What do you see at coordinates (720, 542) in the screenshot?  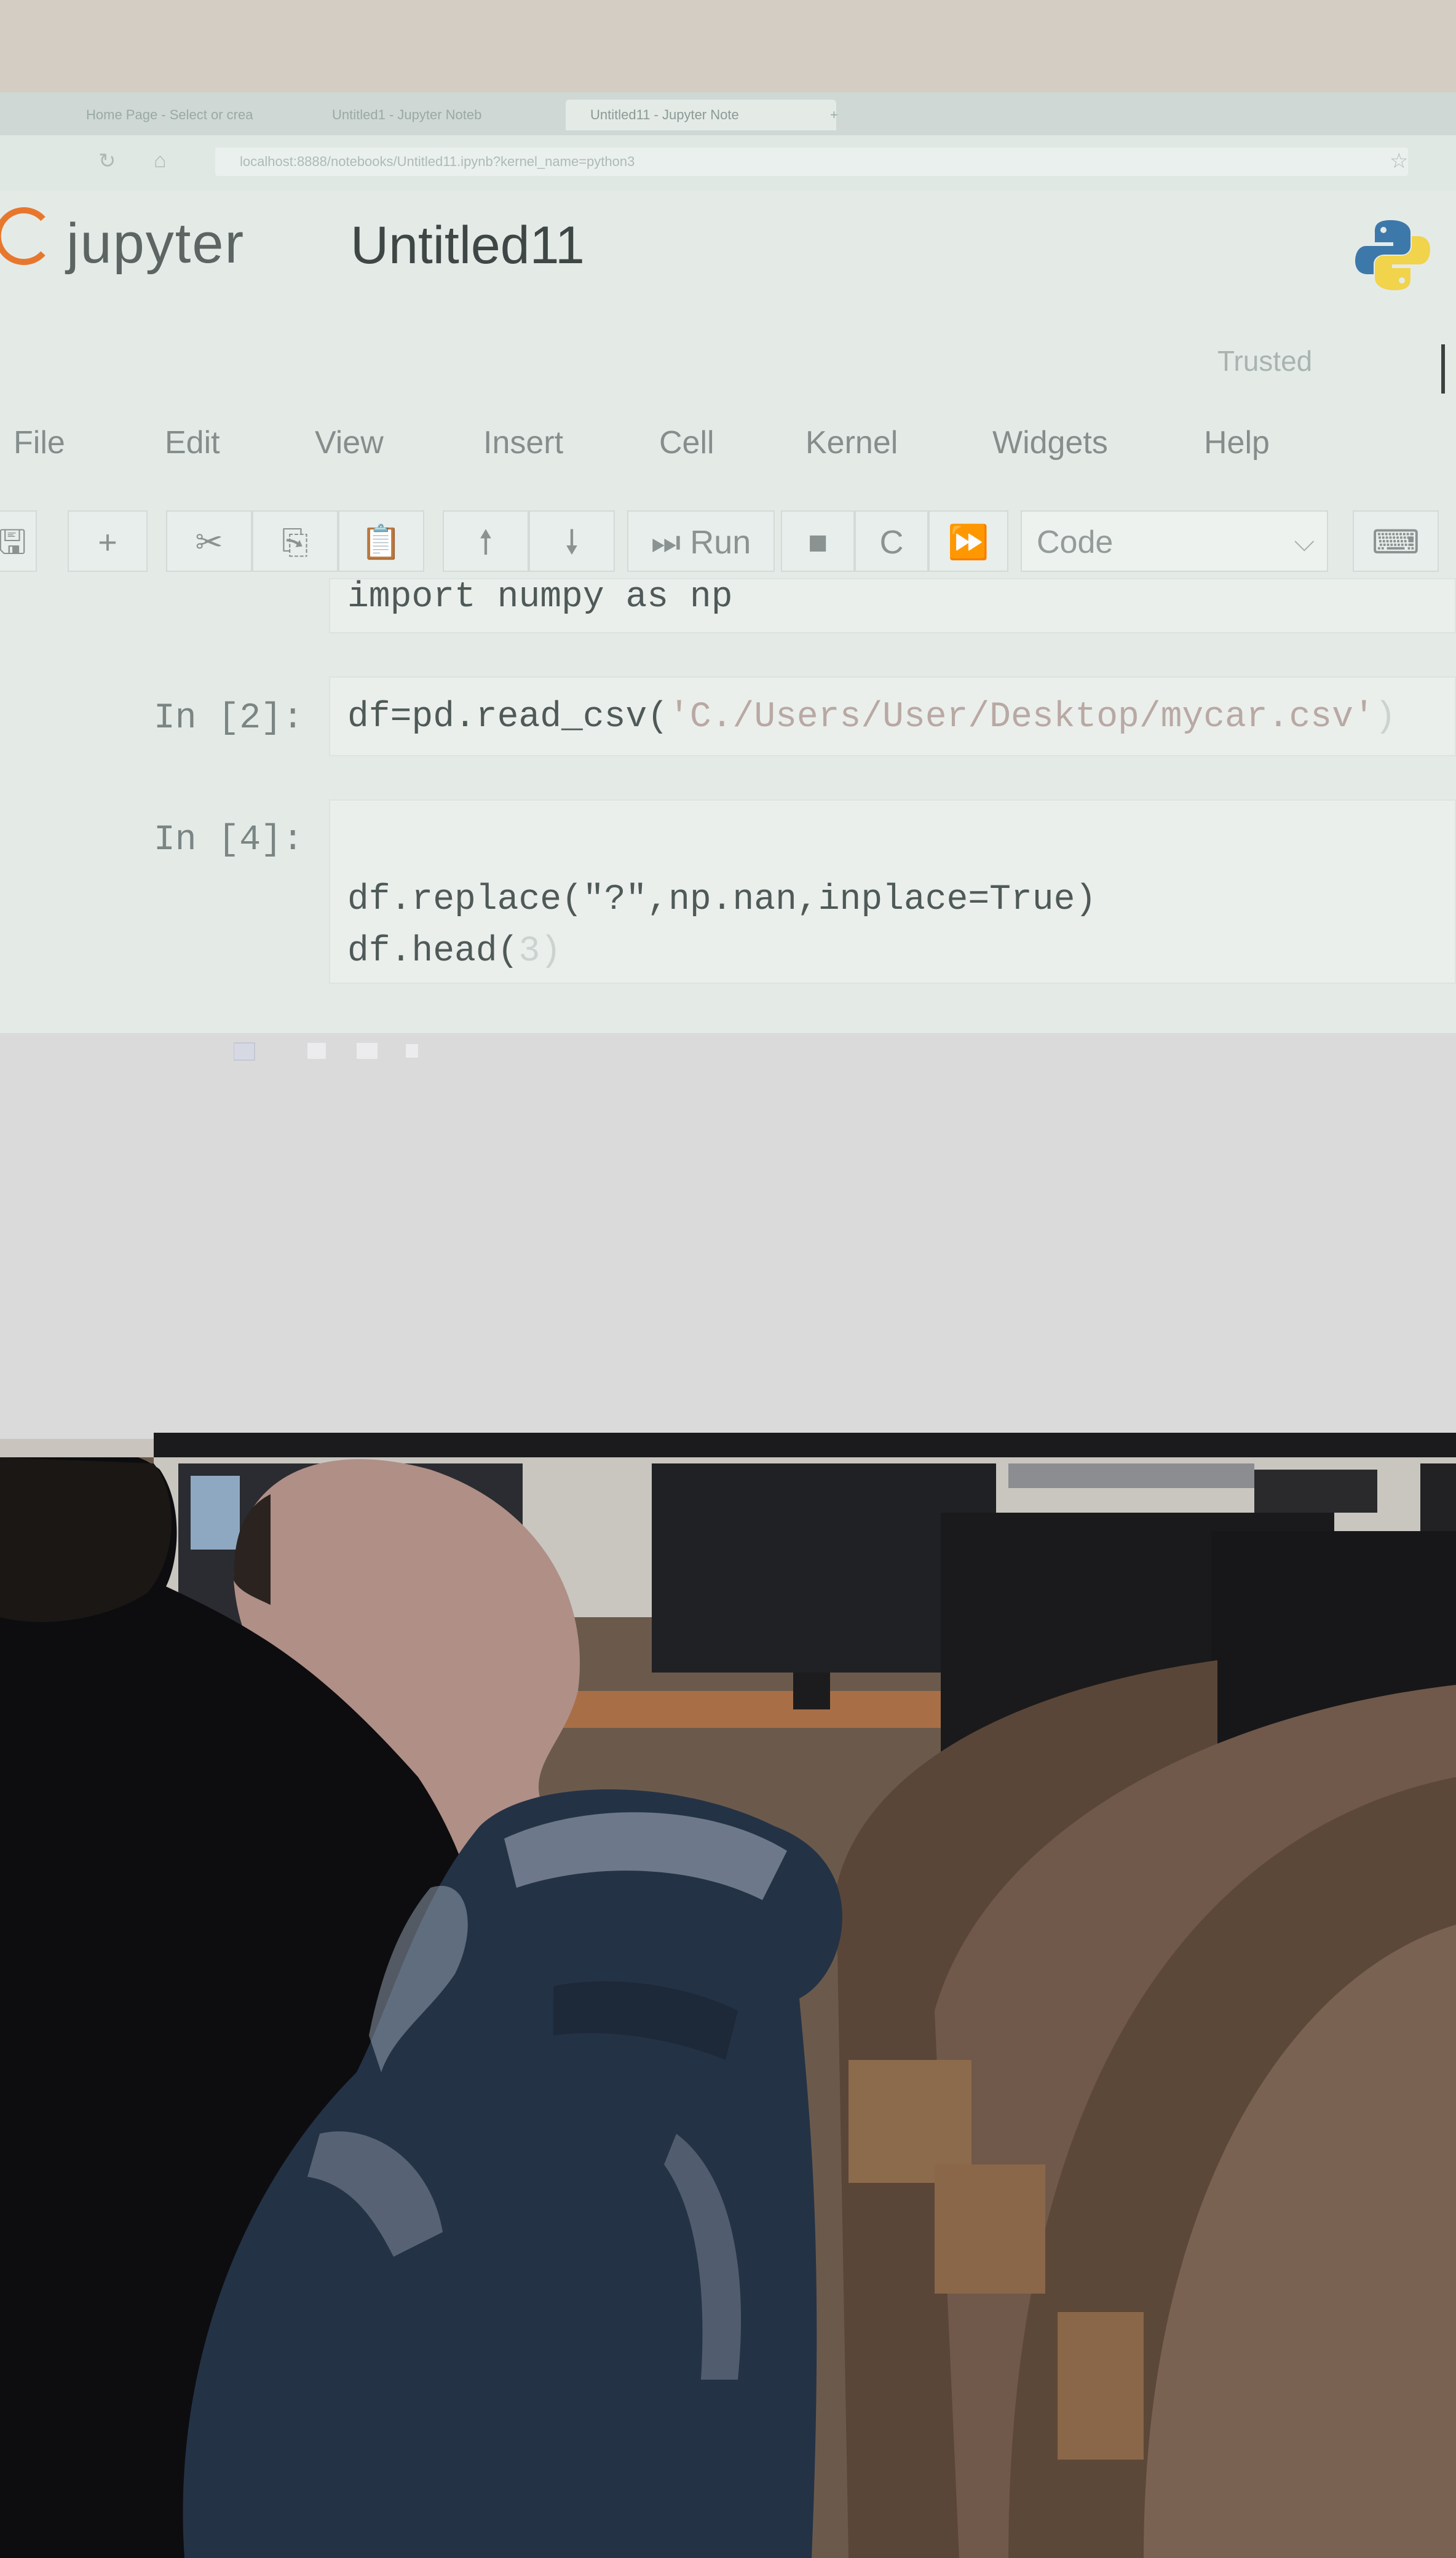 I see `run-label: Run` at bounding box center [720, 542].